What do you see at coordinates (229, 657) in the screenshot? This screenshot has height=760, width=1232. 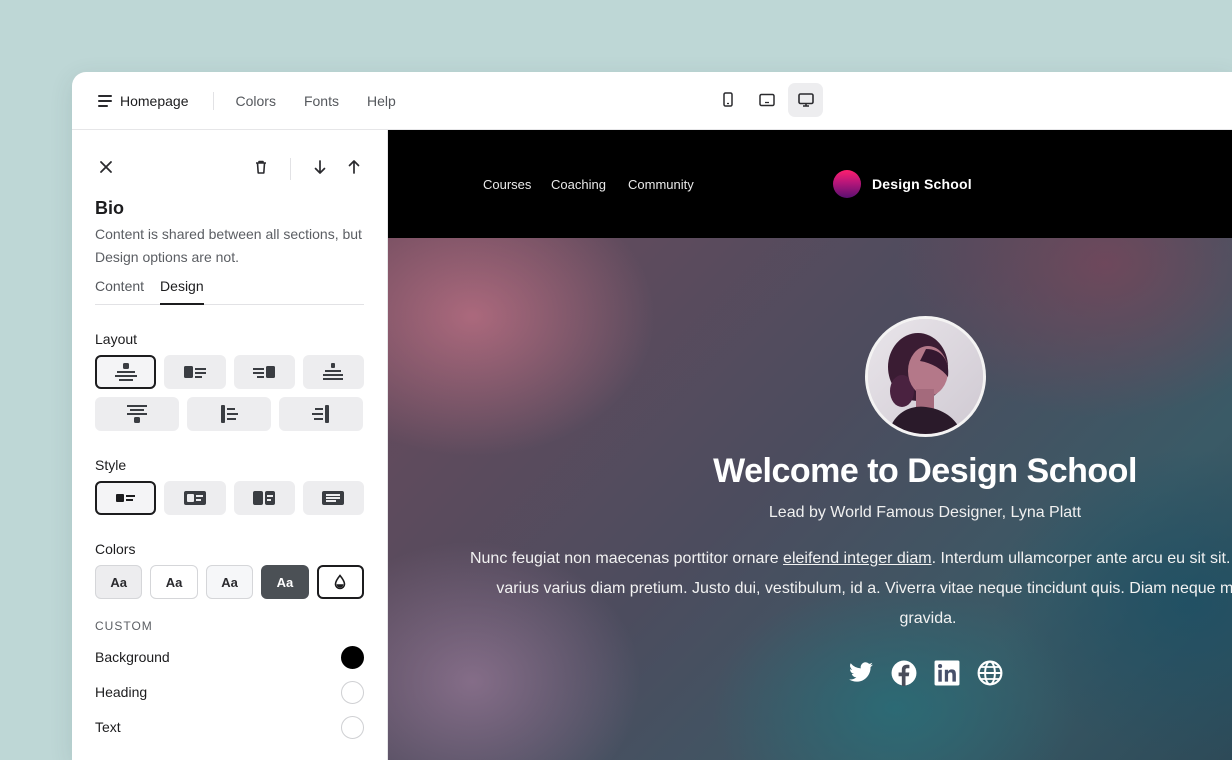 I see `background-color-row: Background` at bounding box center [229, 657].